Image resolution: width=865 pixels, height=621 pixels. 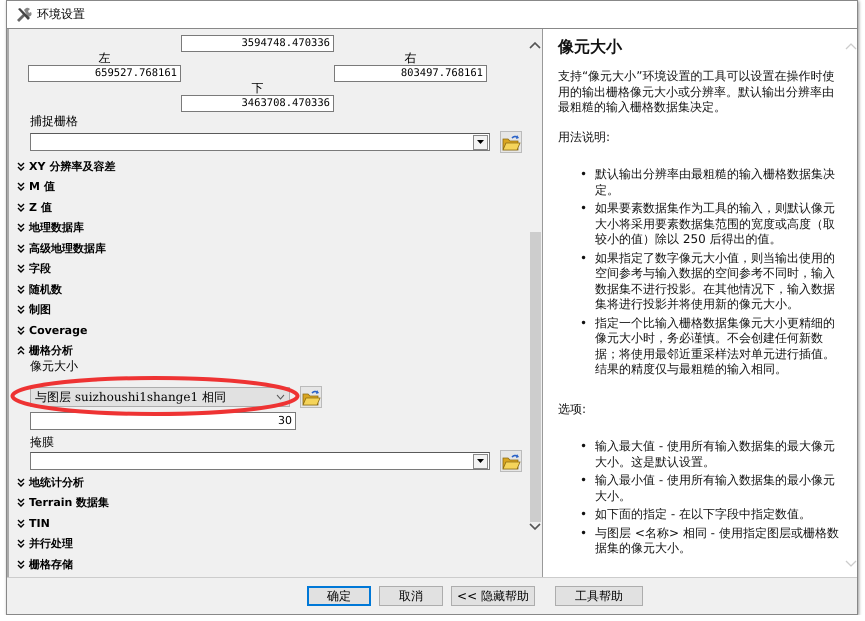 I want to click on top-extent-field: 3594748.470336, so click(x=257, y=43).